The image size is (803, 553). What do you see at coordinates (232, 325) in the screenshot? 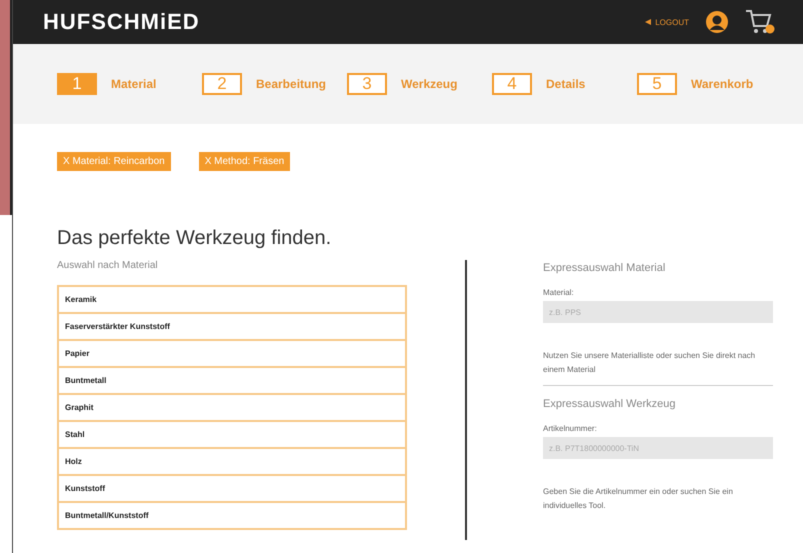
I see `material-item: Faserverstärkter Kunststoff` at bounding box center [232, 325].